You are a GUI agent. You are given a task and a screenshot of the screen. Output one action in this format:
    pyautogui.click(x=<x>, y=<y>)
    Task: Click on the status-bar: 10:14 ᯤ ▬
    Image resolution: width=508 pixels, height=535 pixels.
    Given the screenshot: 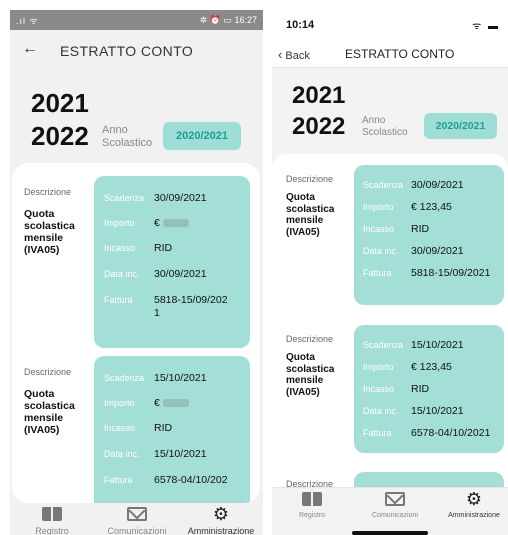 What is the action you would take?
    pyautogui.click(x=390, y=25)
    